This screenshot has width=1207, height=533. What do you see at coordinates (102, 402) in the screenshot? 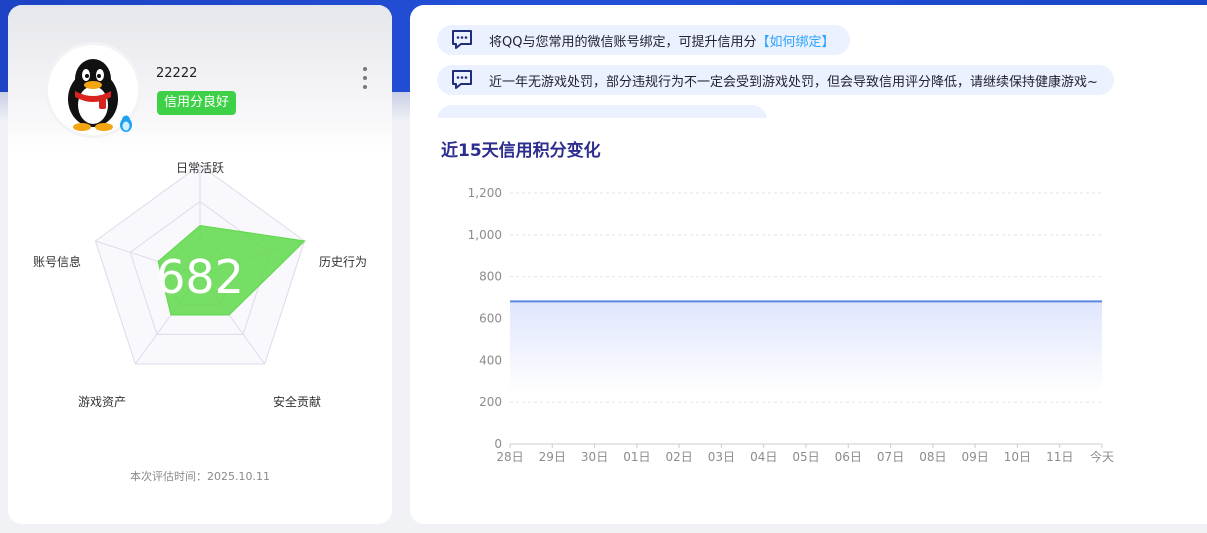
I see `radar-label-game-assets: 游戏资产` at bounding box center [102, 402].